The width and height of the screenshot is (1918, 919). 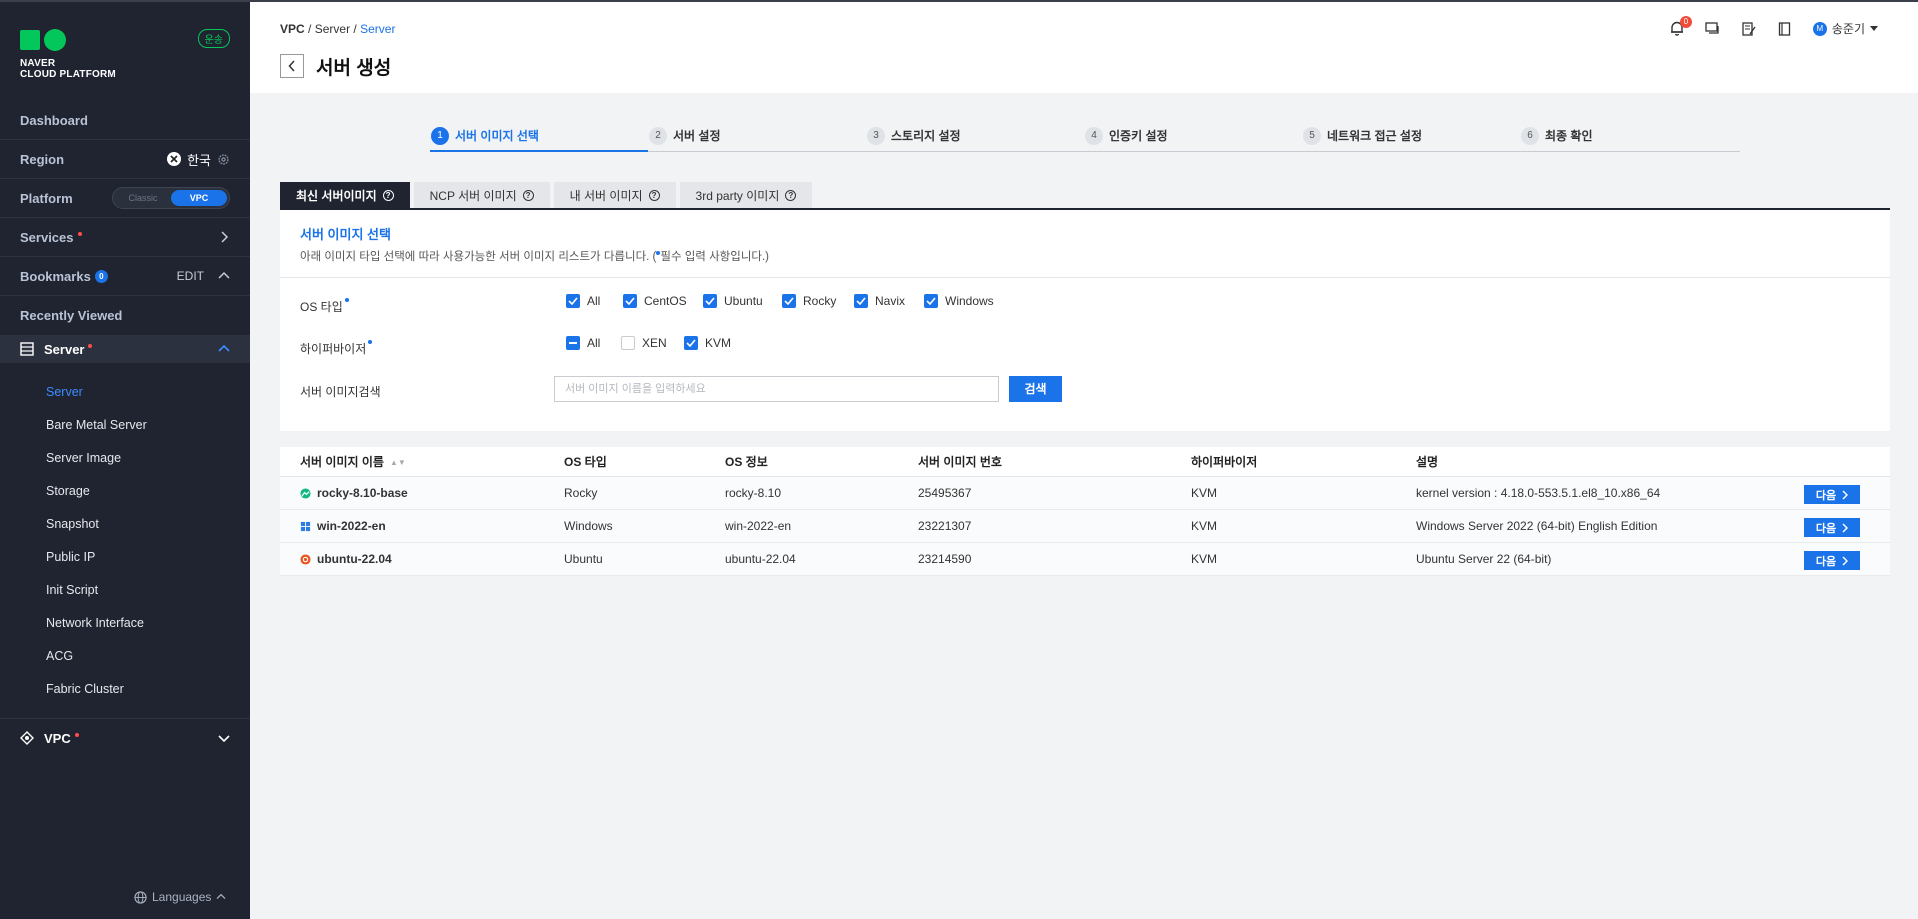 What do you see at coordinates (292, 29) in the screenshot?
I see `breadcrumb-vpc: VPC` at bounding box center [292, 29].